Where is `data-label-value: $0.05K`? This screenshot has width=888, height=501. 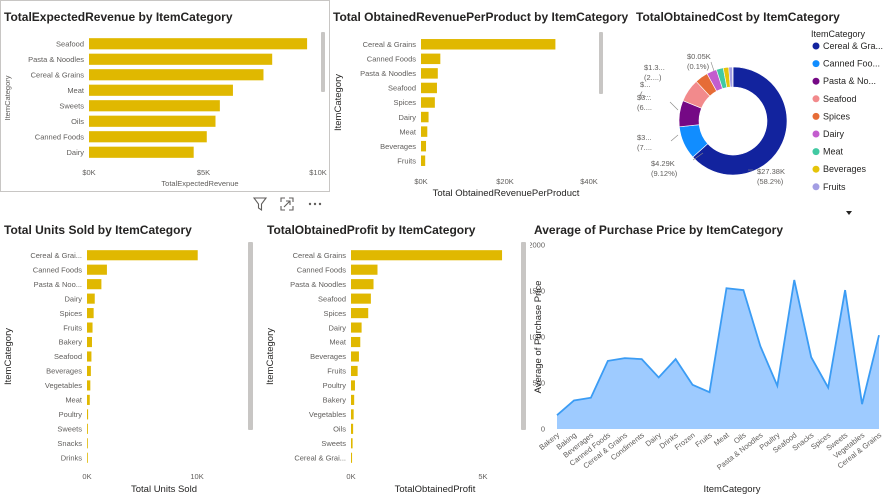 data-label-value: $0.05K is located at coordinates (699, 56).